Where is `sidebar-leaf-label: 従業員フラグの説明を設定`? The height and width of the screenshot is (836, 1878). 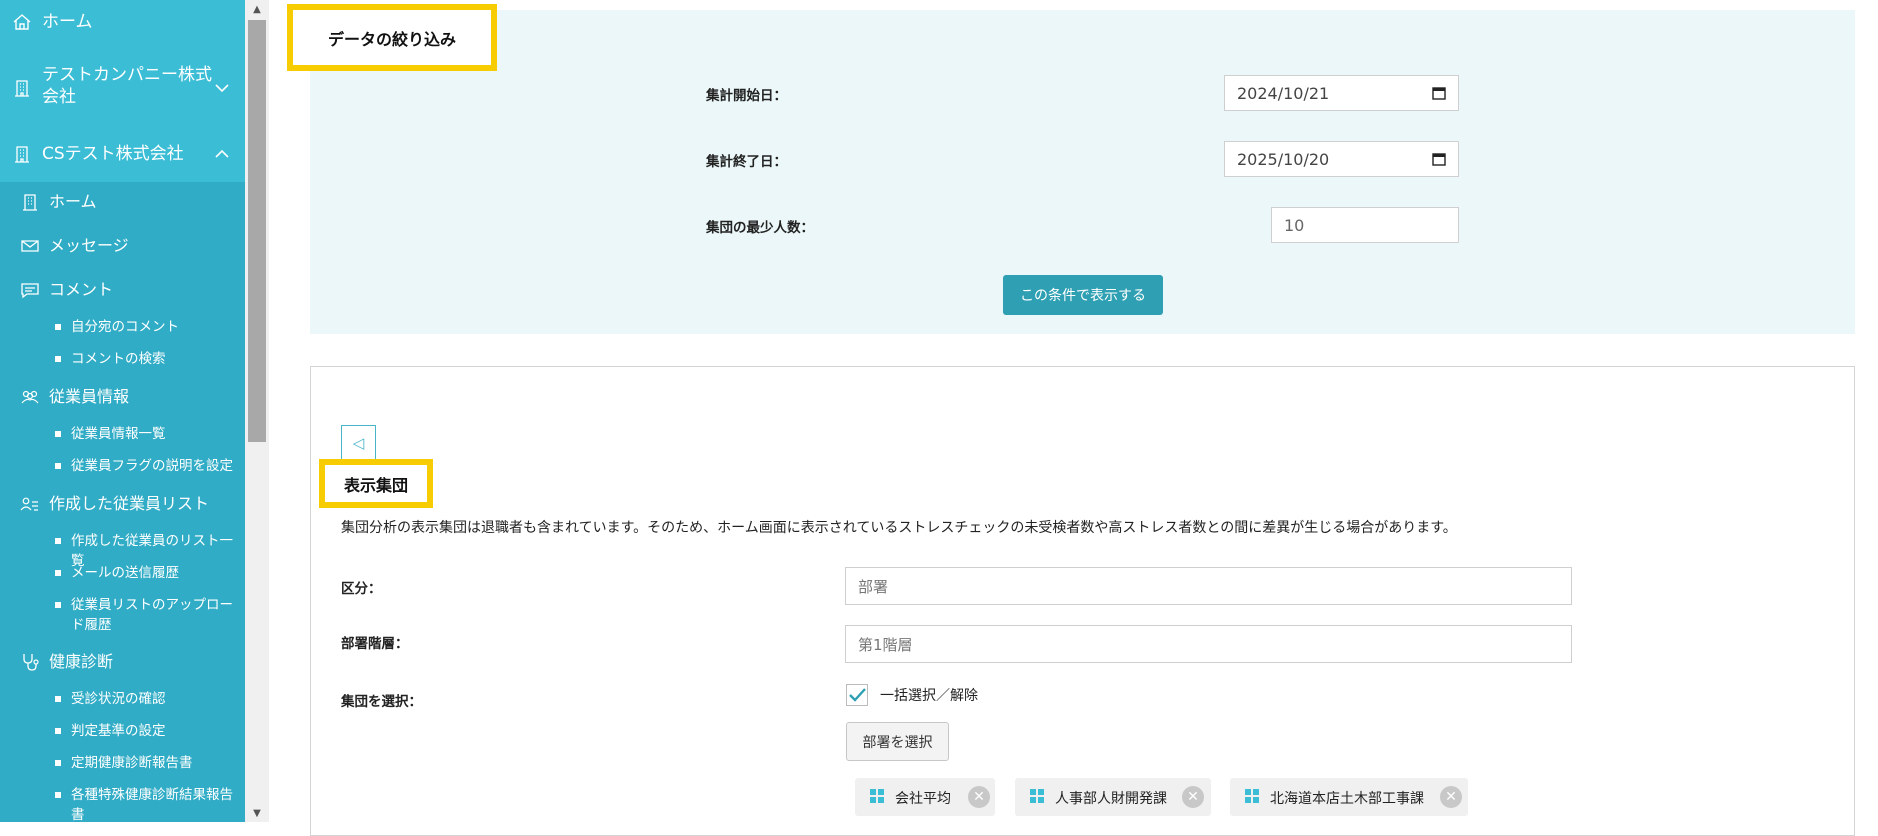
sidebar-leaf-label: 従業員フラグの説明を設定 is located at coordinates (152, 466).